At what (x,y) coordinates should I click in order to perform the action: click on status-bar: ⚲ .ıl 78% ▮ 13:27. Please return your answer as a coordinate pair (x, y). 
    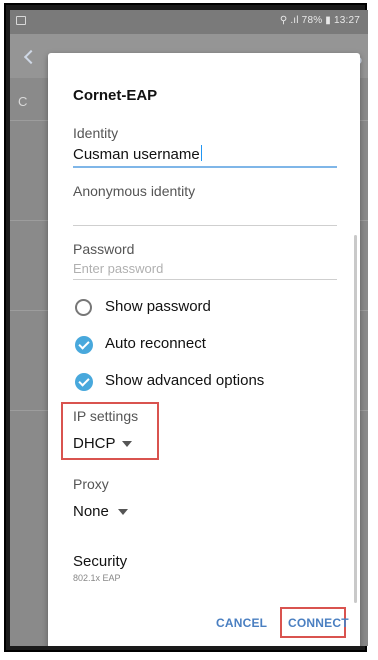
    Looking at the image, I should click on (189, 22).